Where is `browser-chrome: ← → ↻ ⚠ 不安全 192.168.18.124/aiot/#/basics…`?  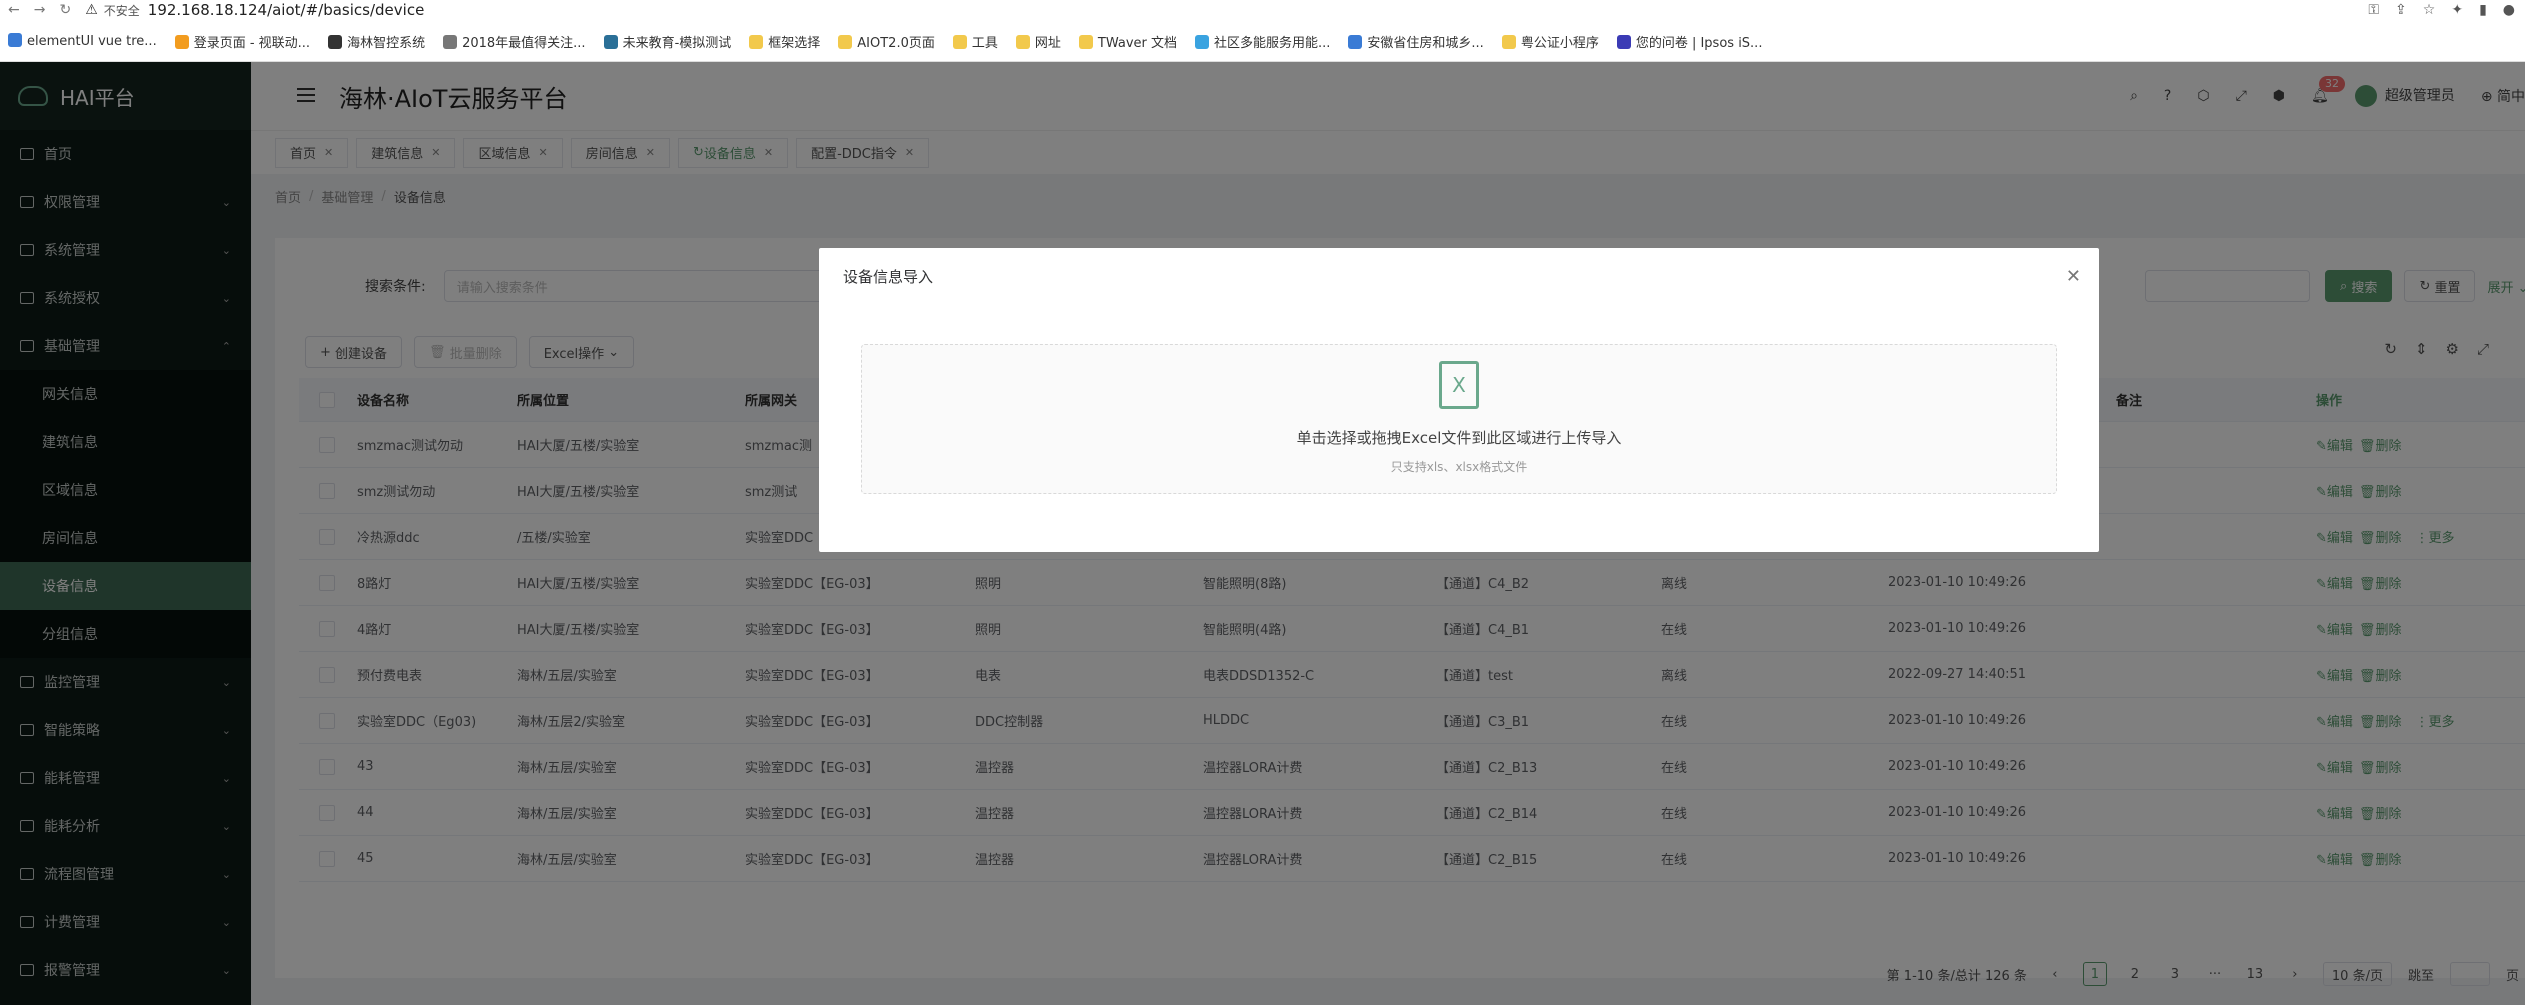
browser-chrome: ← → ↻ ⚠ 不安全 192.168.18.124/aiot/#/basics… is located at coordinates (1262, 31).